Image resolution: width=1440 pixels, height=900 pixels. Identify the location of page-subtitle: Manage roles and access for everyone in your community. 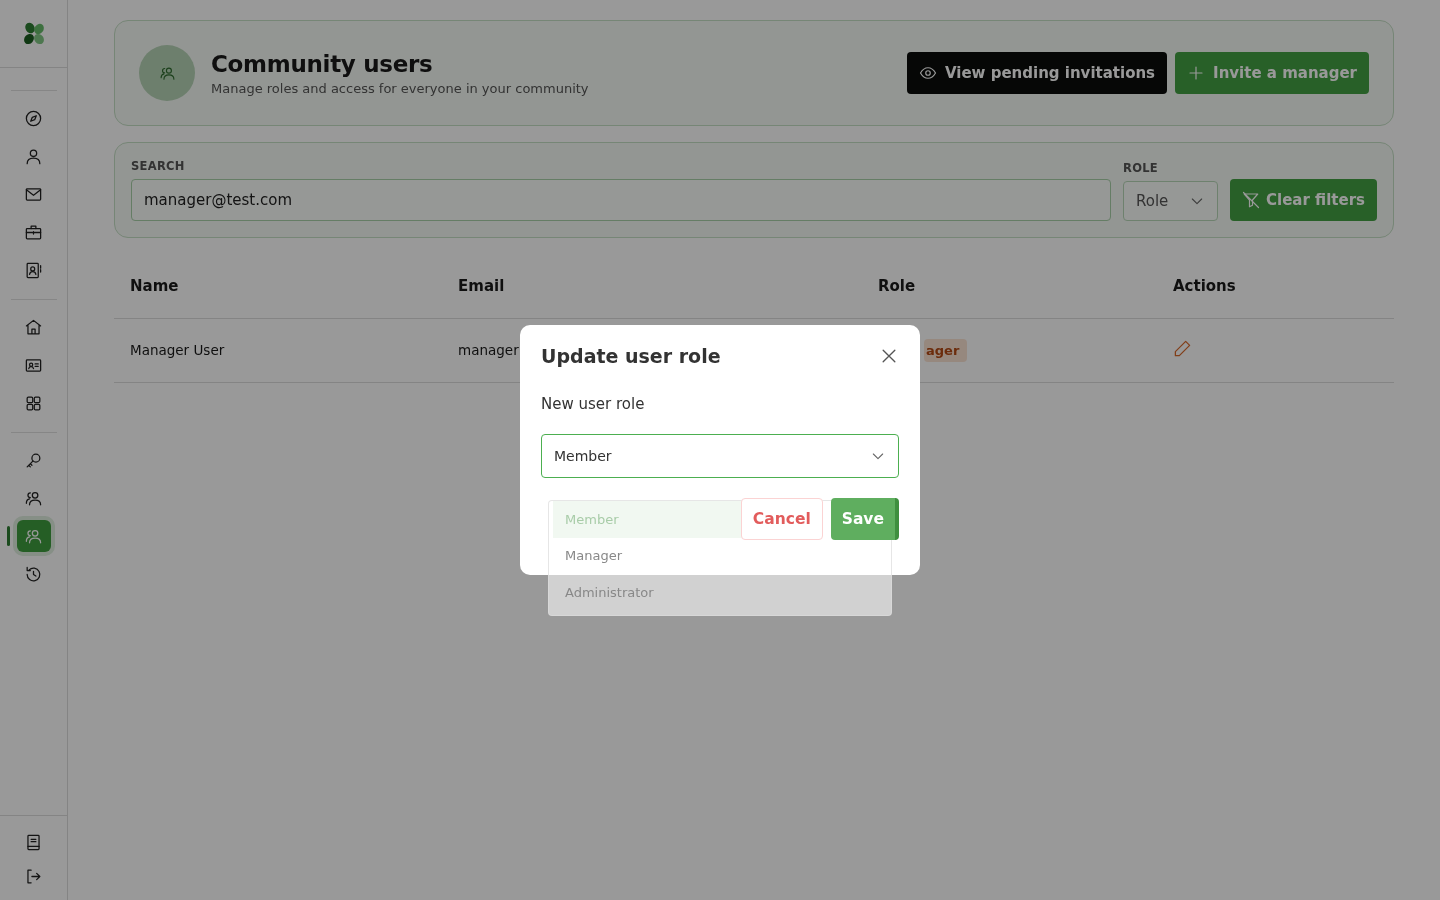
(400, 88).